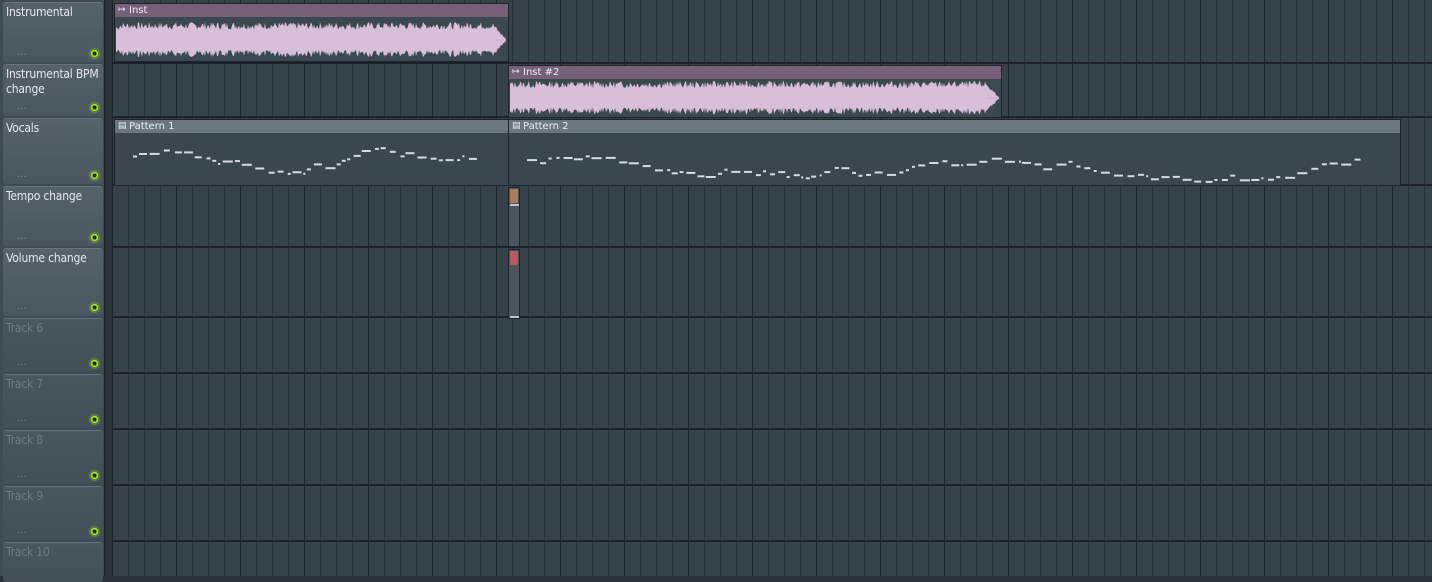  I want to click on pattern-clip-pattern-1: Pattern 1 ▤, so click(311, 152).